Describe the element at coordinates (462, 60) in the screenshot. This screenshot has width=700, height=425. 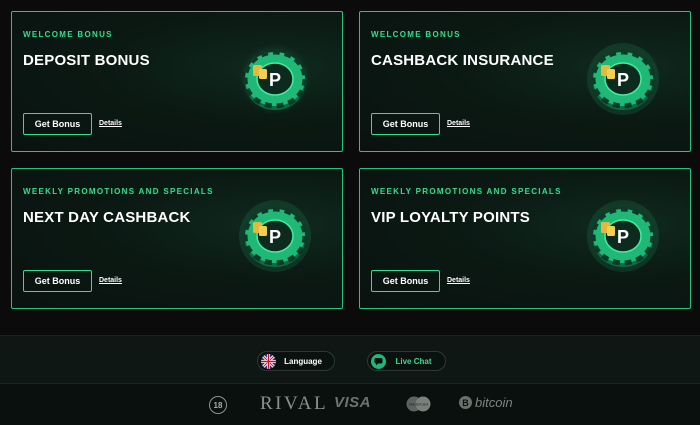
I see `card-title: CASHBACK INSURANCE` at that location.